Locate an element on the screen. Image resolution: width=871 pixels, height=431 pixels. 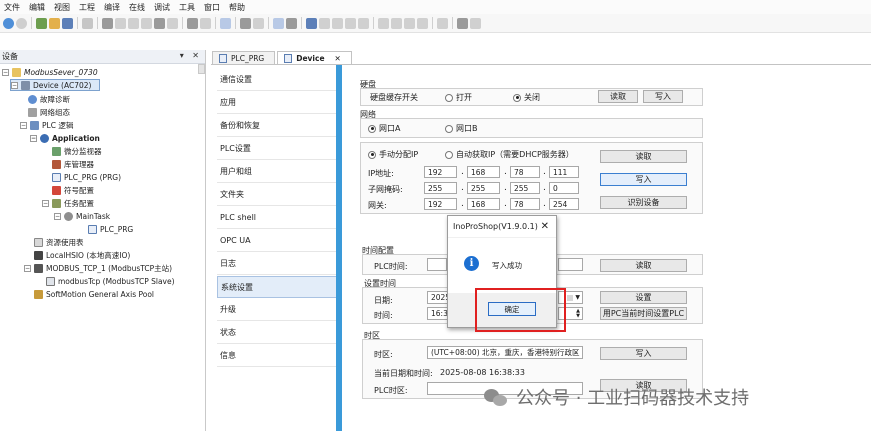
nav-log: 日志 is located at coordinates (277, 264).